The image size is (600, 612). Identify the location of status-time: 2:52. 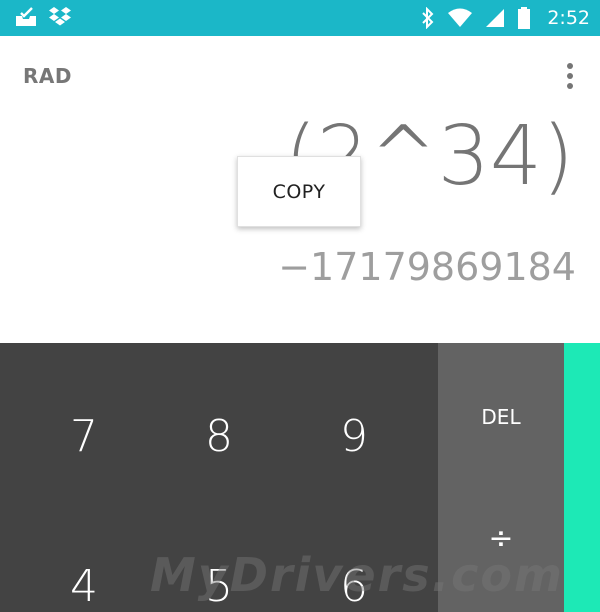
(568, 18).